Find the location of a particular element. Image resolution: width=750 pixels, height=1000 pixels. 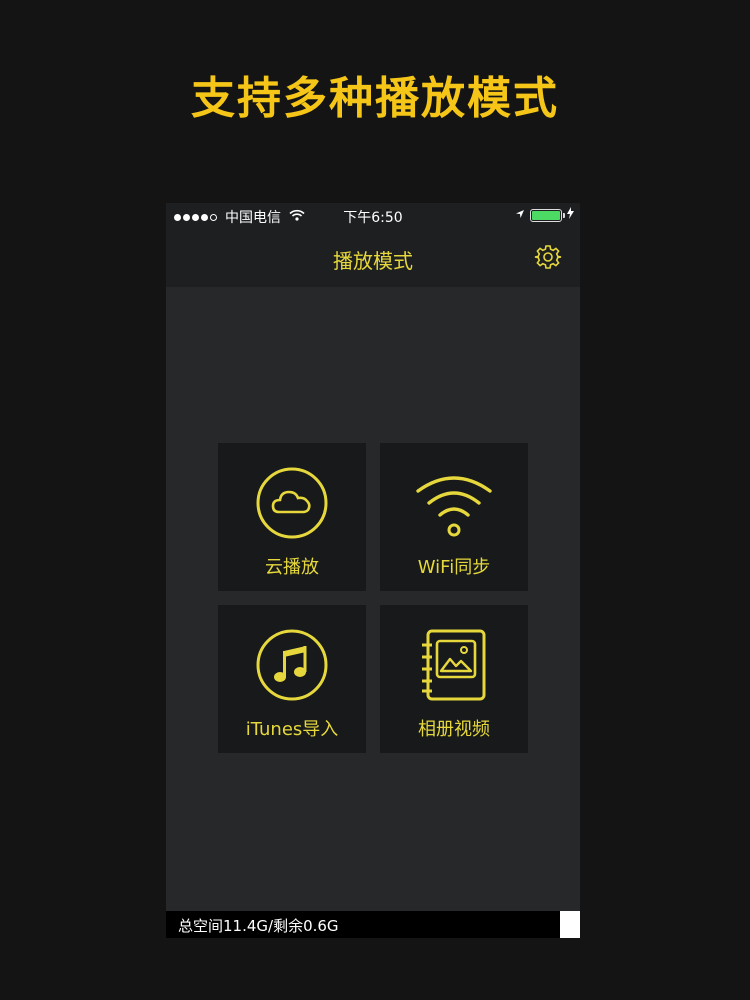

gear-icon is located at coordinates (548, 257).